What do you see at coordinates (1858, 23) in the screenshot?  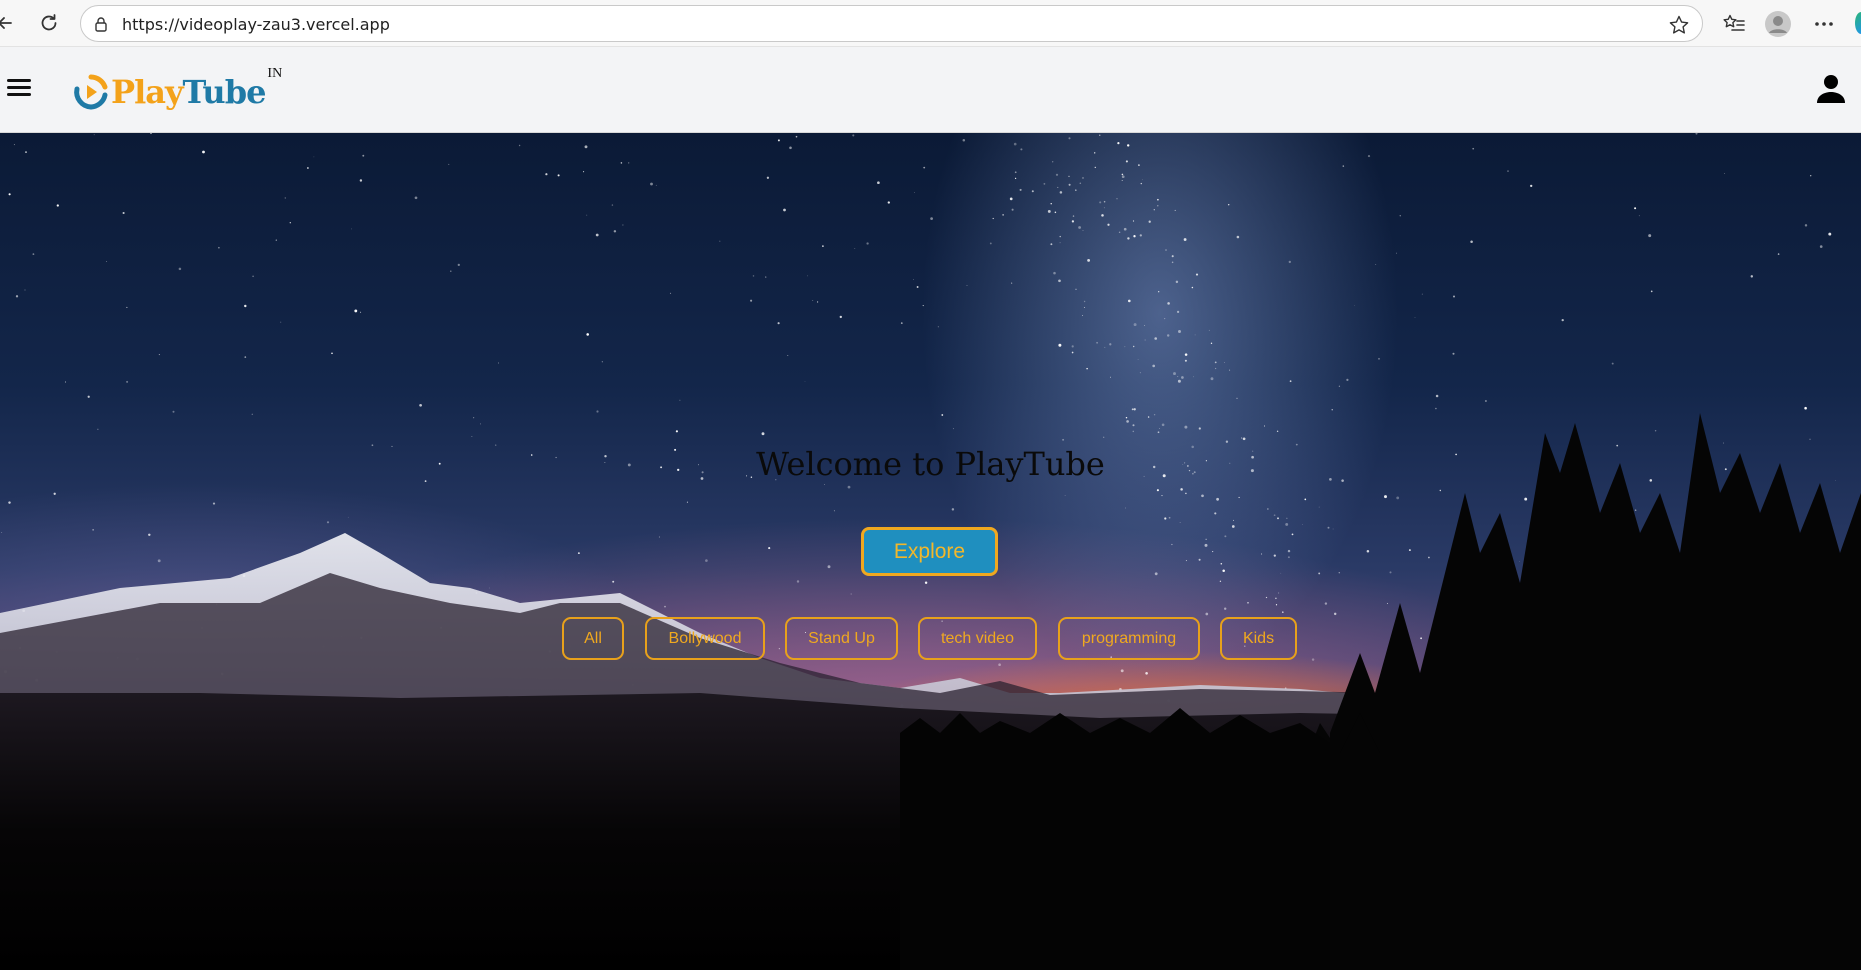 I see `edge-sidebar-icon` at bounding box center [1858, 23].